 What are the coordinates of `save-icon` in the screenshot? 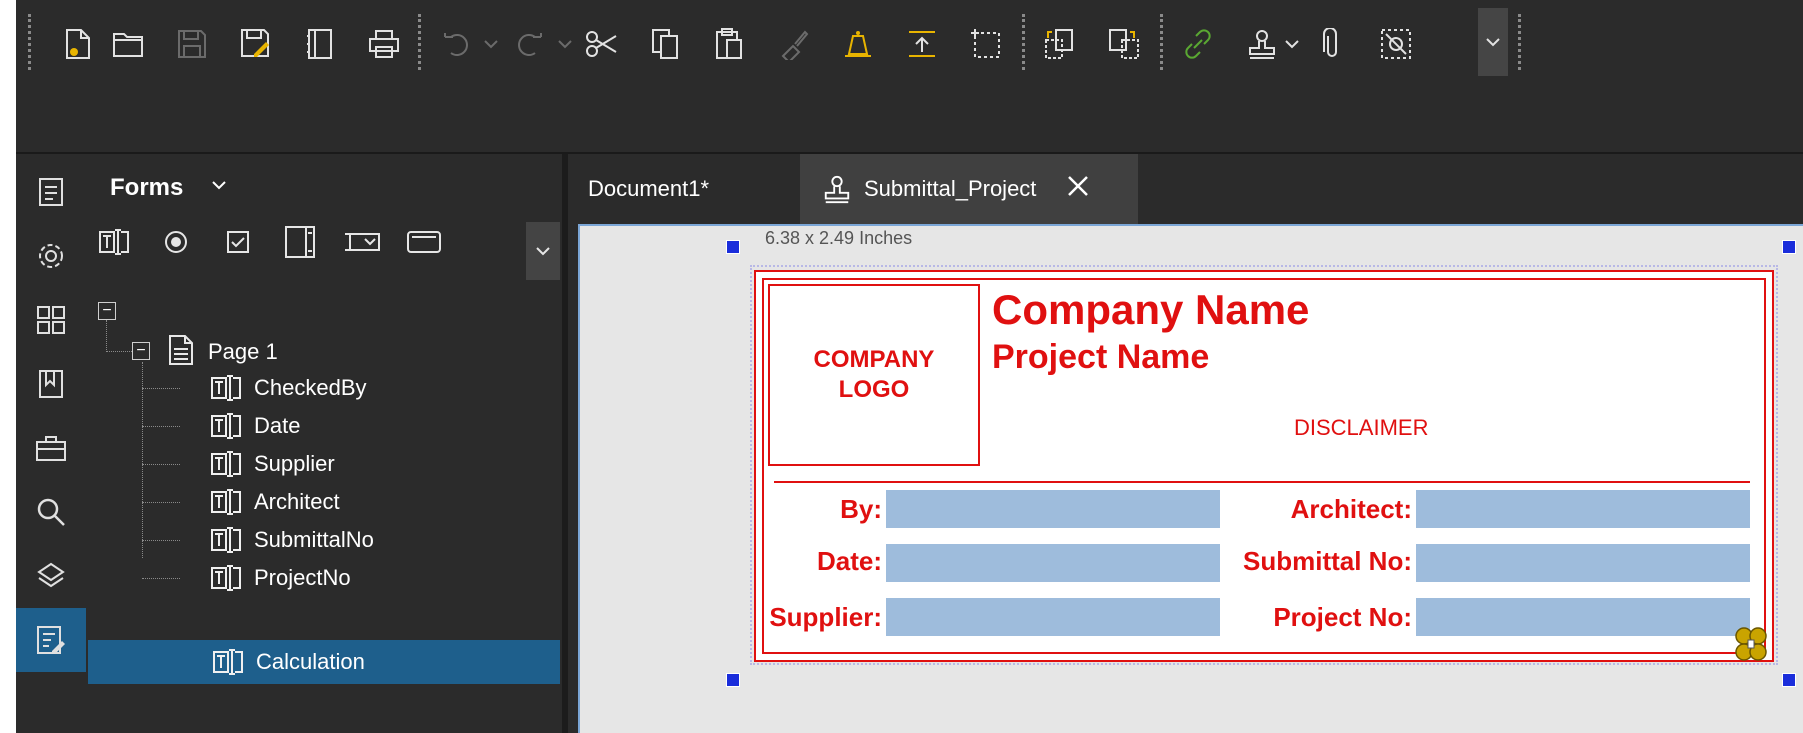 It's located at (192, 44).